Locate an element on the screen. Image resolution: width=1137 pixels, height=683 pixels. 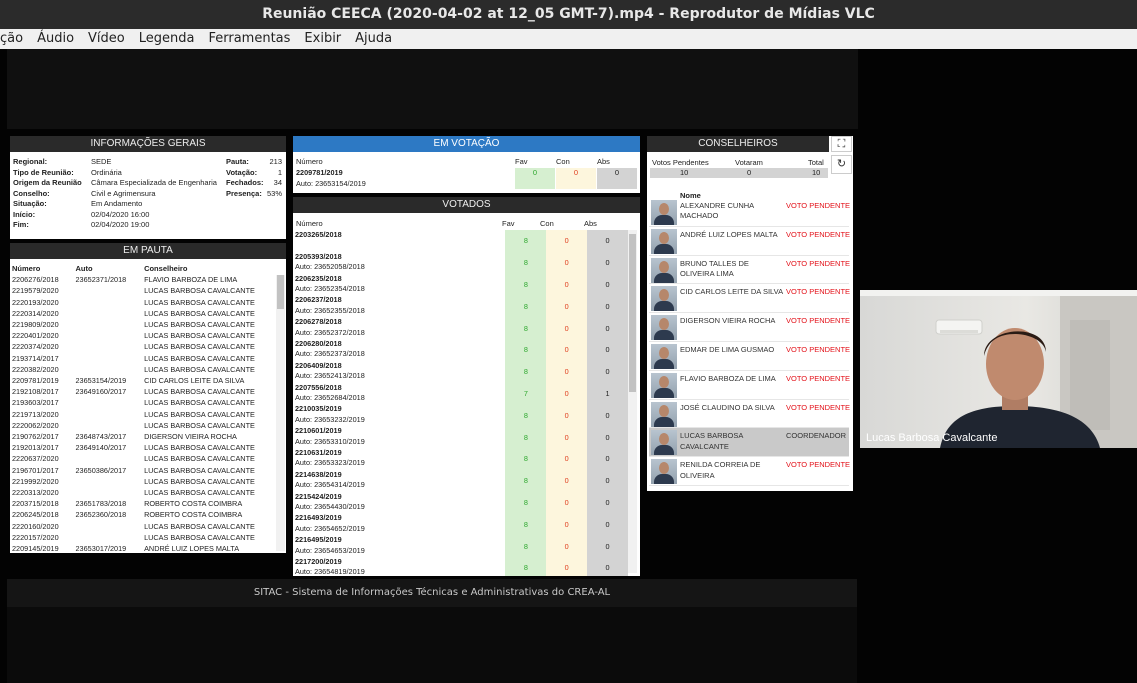
pauta-row: 2219713/2020 LUCAS BARBOSA CAVALCANTE is located at coordinates (148, 414).